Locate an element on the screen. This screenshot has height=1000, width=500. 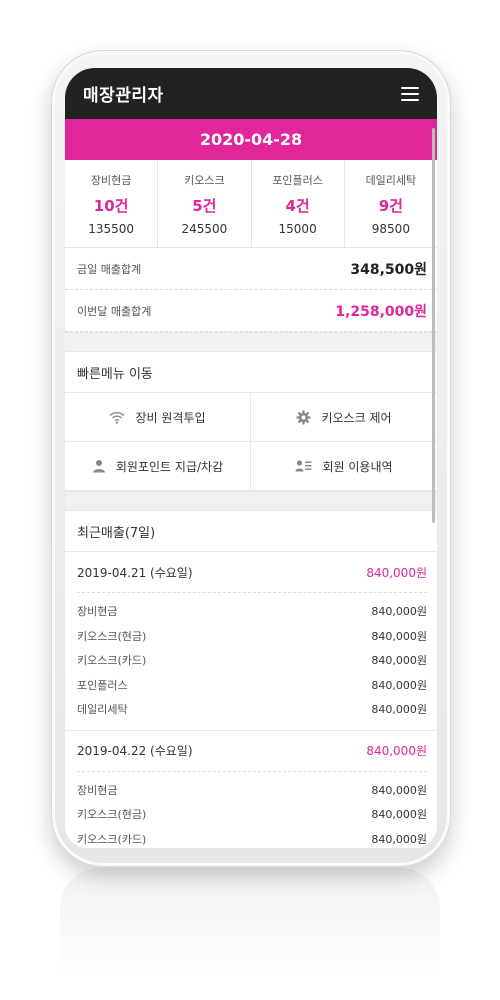
remote-insert-button: 장비 원격투입 is located at coordinates (158, 417).